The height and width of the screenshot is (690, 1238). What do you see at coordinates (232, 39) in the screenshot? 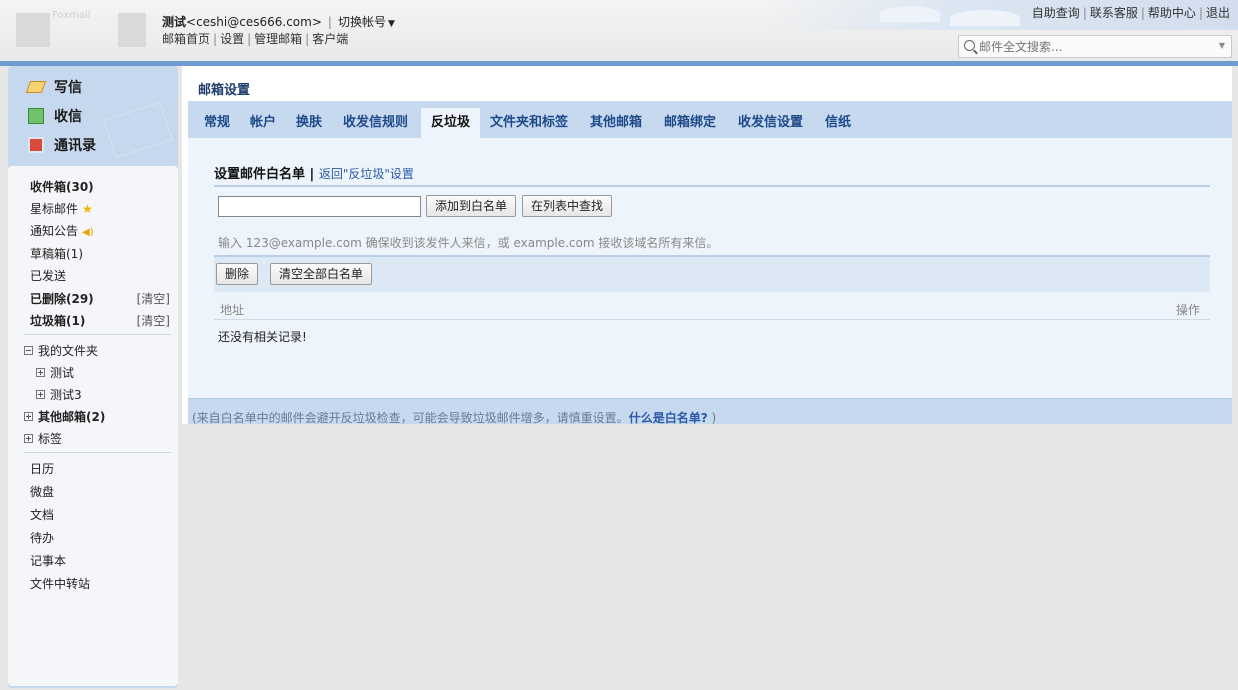
I see `nav-settings: 设置` at bounding box center [232, 39].